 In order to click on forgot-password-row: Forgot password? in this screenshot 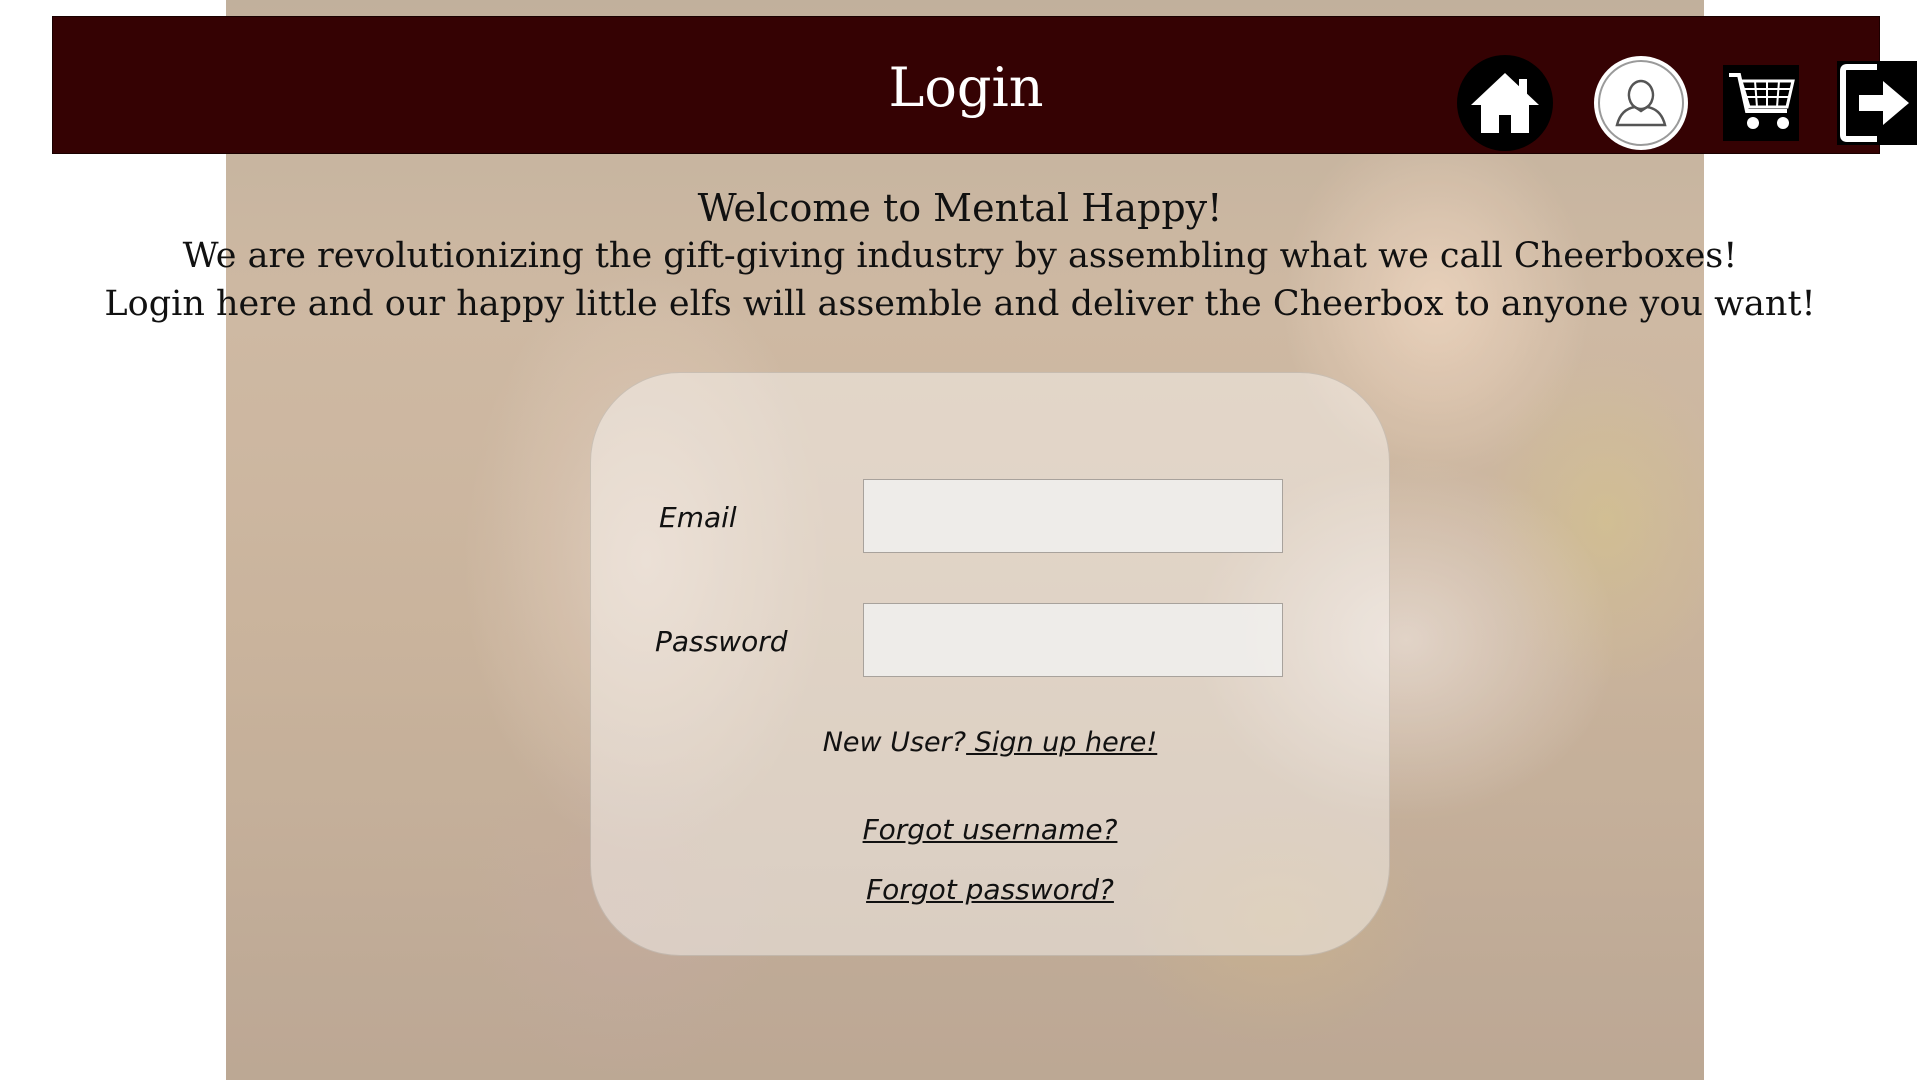, I will do `click(990, 889)`.